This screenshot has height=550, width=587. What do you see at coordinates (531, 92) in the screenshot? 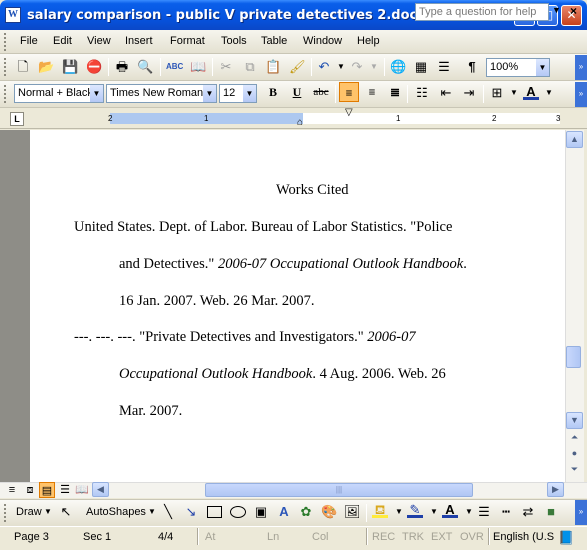
I see `font-color-icon: A` at bounding box center [531, 92].